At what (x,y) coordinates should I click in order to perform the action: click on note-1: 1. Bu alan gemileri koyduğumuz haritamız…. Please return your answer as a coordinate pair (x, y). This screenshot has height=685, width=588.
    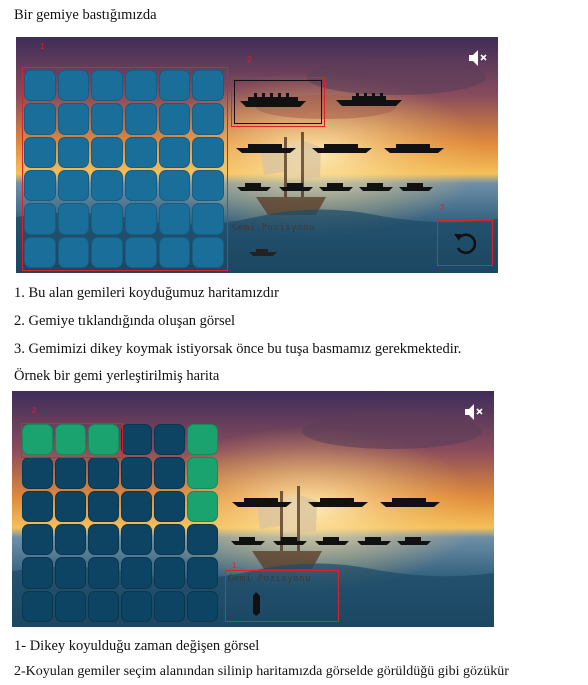
    Looking at the image, I should click on (146, 293).